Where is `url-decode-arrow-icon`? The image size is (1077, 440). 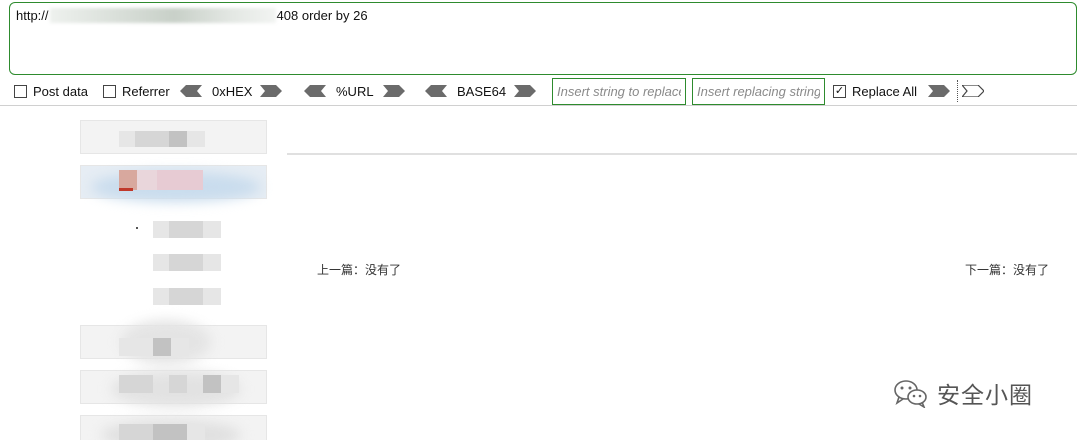 url-decode-arrow-icon is located at coordinates (315, 91).